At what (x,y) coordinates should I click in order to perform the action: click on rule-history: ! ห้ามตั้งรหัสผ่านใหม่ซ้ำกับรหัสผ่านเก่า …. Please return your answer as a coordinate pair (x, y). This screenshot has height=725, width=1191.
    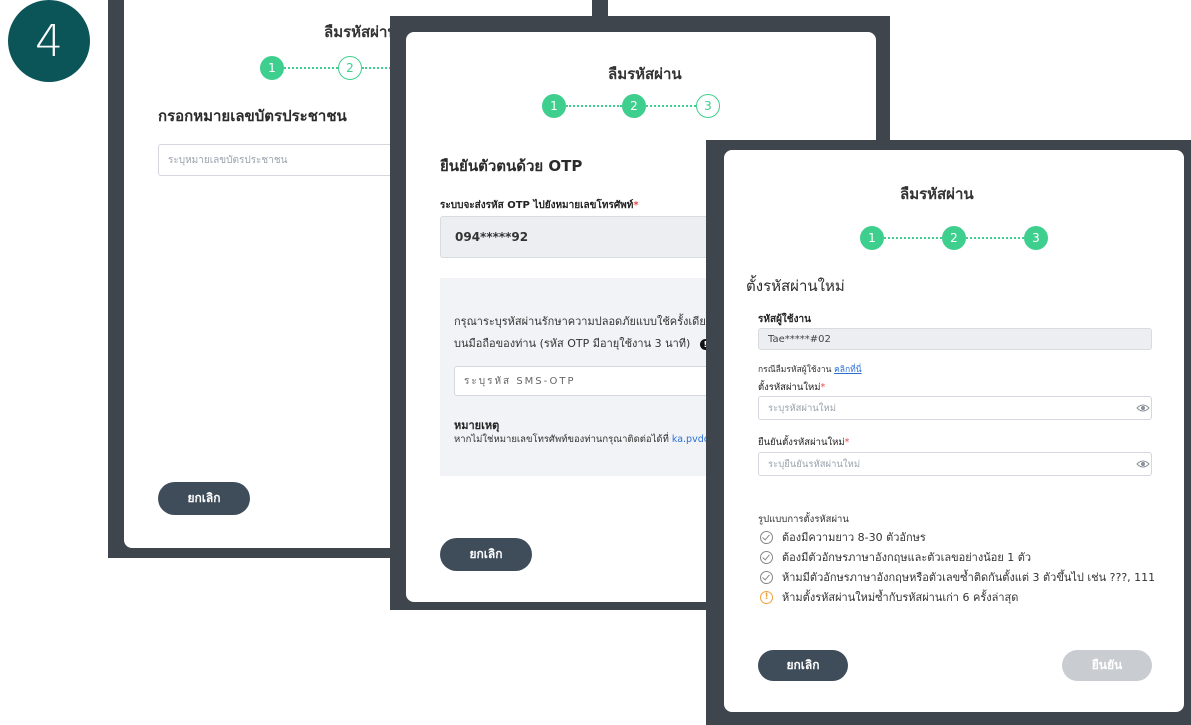
    Looking at the image, I should click on (889, 597).